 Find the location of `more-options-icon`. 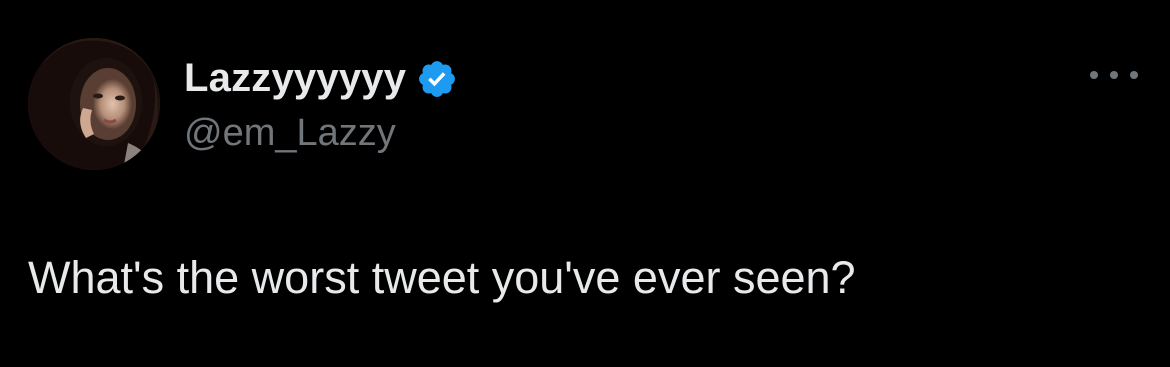

more-options-icon is located at coordinates (1114, 75).